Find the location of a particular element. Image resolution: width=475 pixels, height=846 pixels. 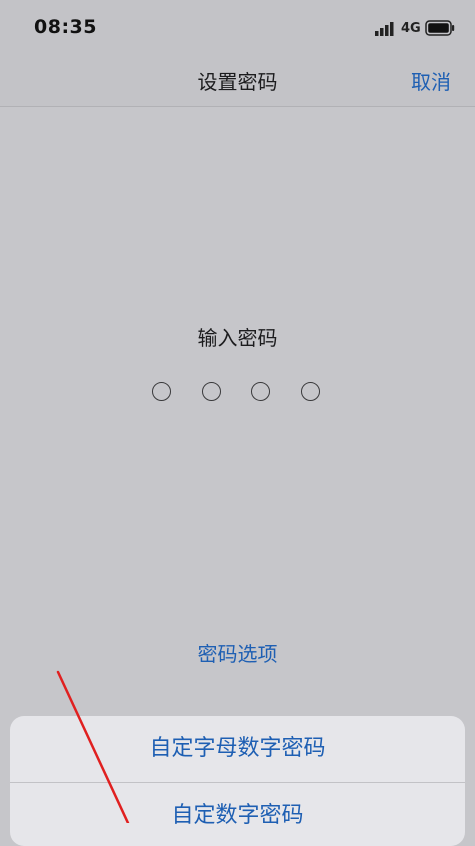

page-title: 设置密码 is located at coordinates (237, 82).